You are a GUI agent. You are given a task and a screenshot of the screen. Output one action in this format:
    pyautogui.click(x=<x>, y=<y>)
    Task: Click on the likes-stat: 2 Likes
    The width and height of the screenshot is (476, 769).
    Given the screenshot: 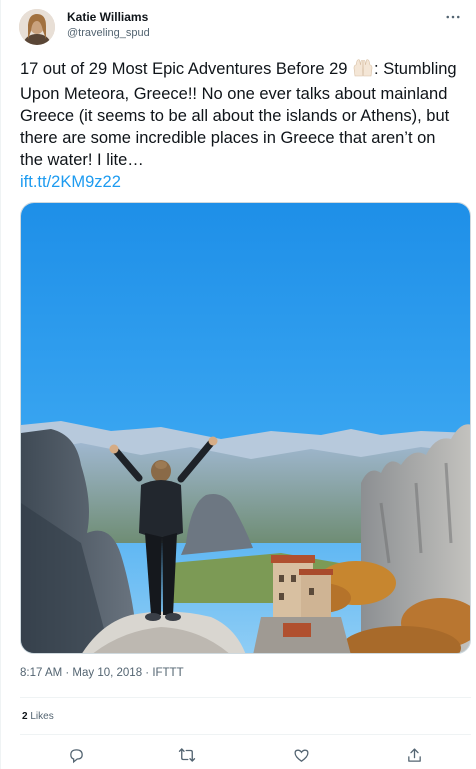 What is the action you would take?
    pyautogui.click(x=38, y=716)
    